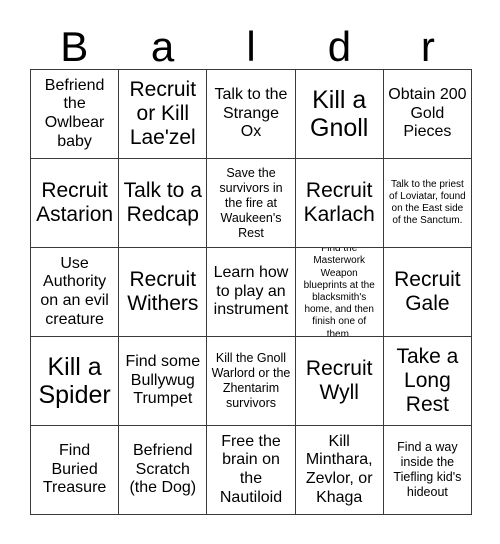 The width and height of the screenshot is (500, 544). I want to click on bingo-cell-text: Befriend the Owlbear baby, so click(74, 113).